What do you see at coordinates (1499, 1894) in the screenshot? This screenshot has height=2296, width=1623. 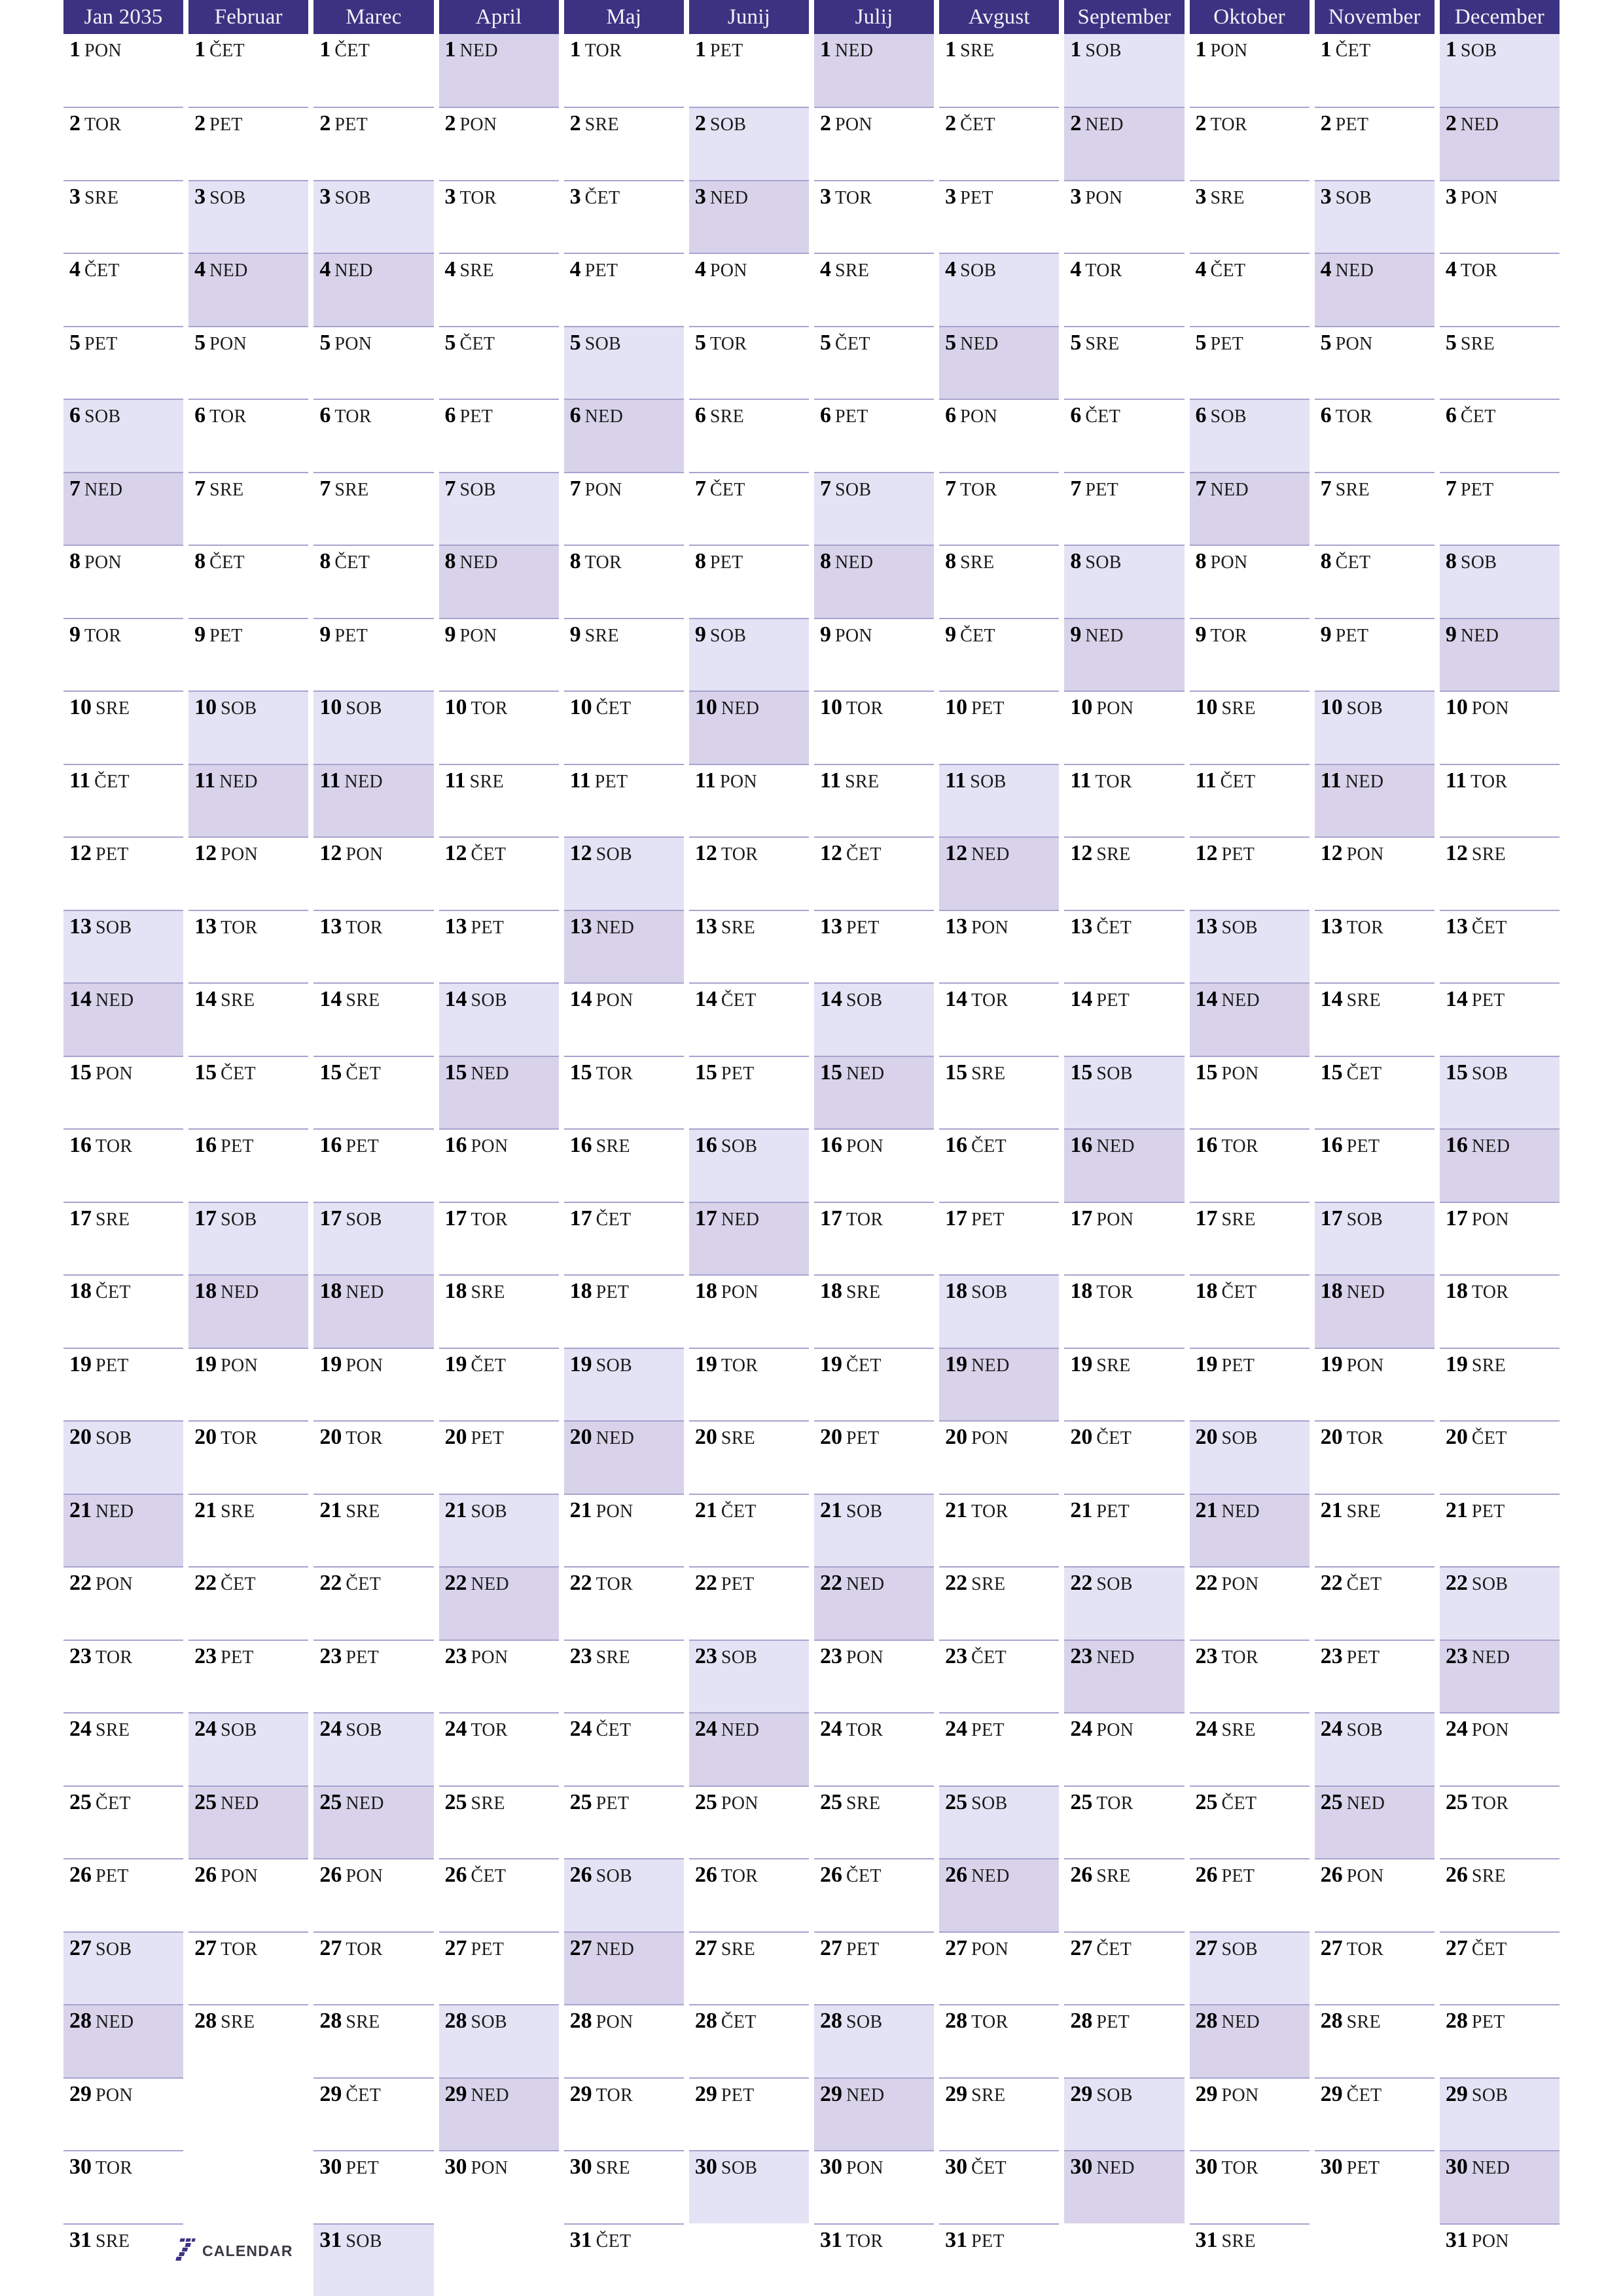 I see `day-cell: 26 SRE` at bounding box center [1499, 1894].